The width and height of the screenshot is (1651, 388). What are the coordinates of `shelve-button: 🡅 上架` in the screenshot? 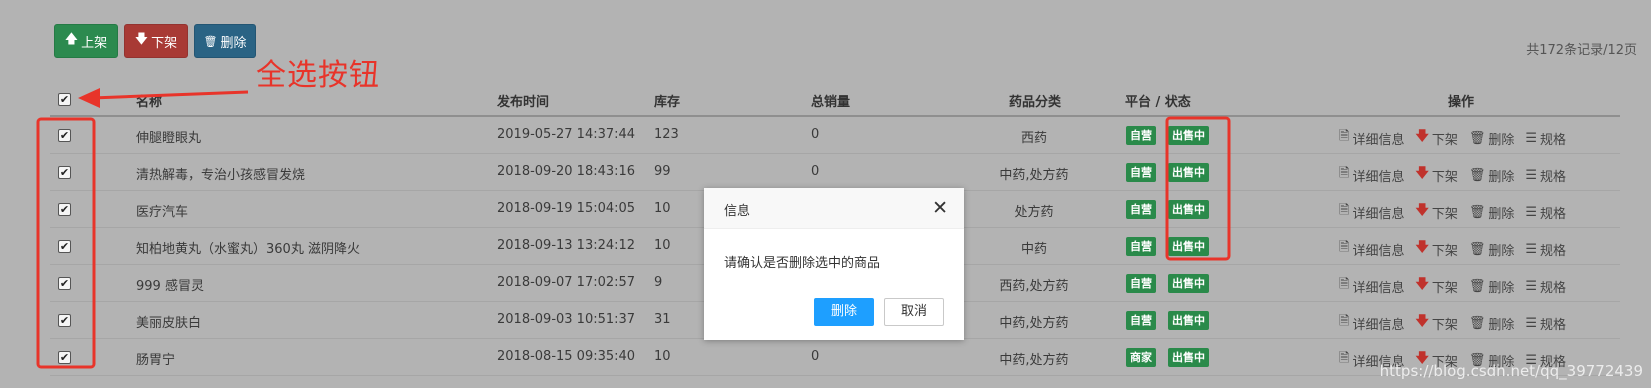 It's located at (86, 41).